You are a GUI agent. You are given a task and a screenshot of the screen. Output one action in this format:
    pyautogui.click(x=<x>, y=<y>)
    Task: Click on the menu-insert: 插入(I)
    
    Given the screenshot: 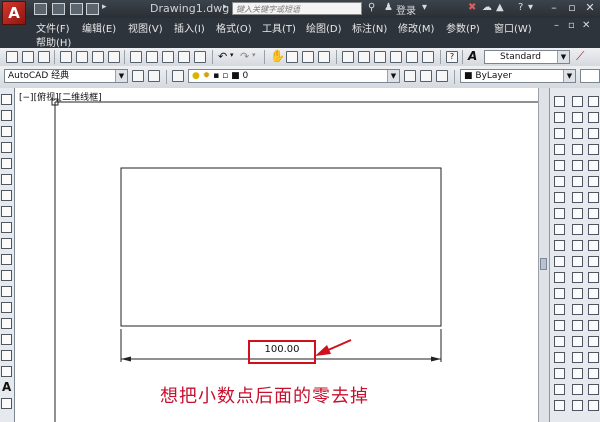 What is the action you would take?
    pyautogui.click(x=189, y=27)
    